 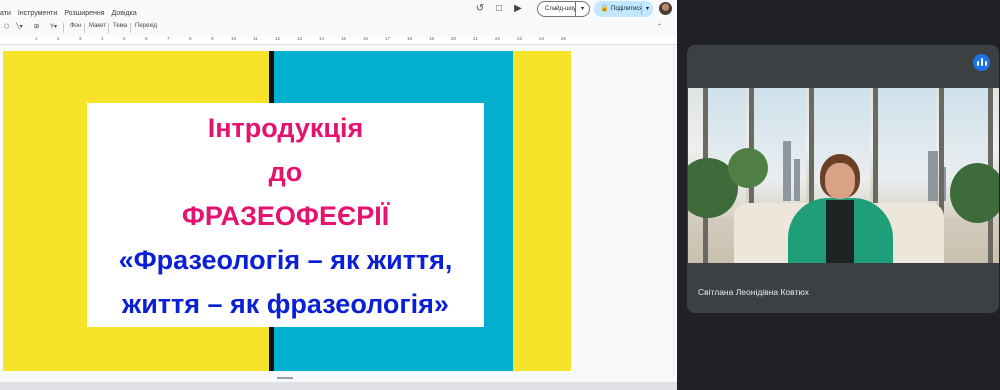 I want to click on ruler-label: 24, so click(x=542, y=38).